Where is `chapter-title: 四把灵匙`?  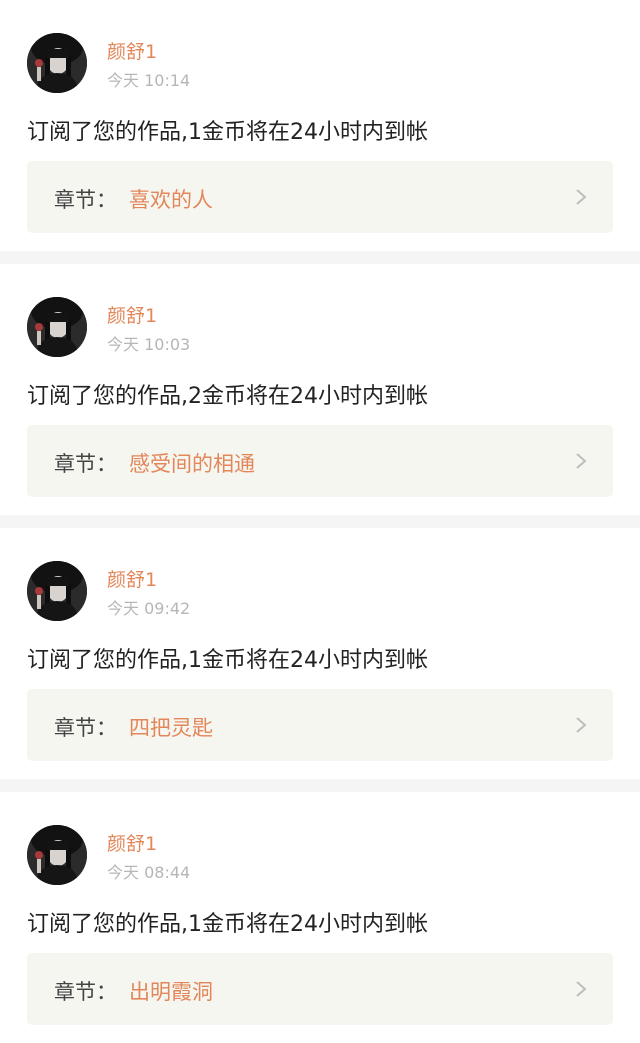 chapter-title: 四把灵匙 is located at coordinates (171, 728).